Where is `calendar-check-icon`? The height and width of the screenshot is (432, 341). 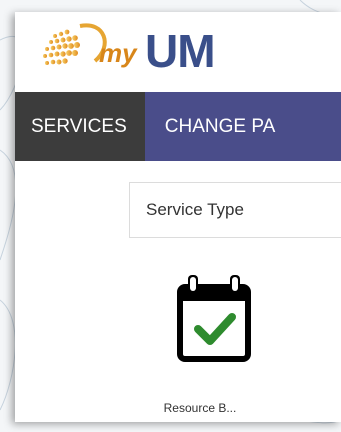 calendar-check-icon is located at coordinates (214, 318).